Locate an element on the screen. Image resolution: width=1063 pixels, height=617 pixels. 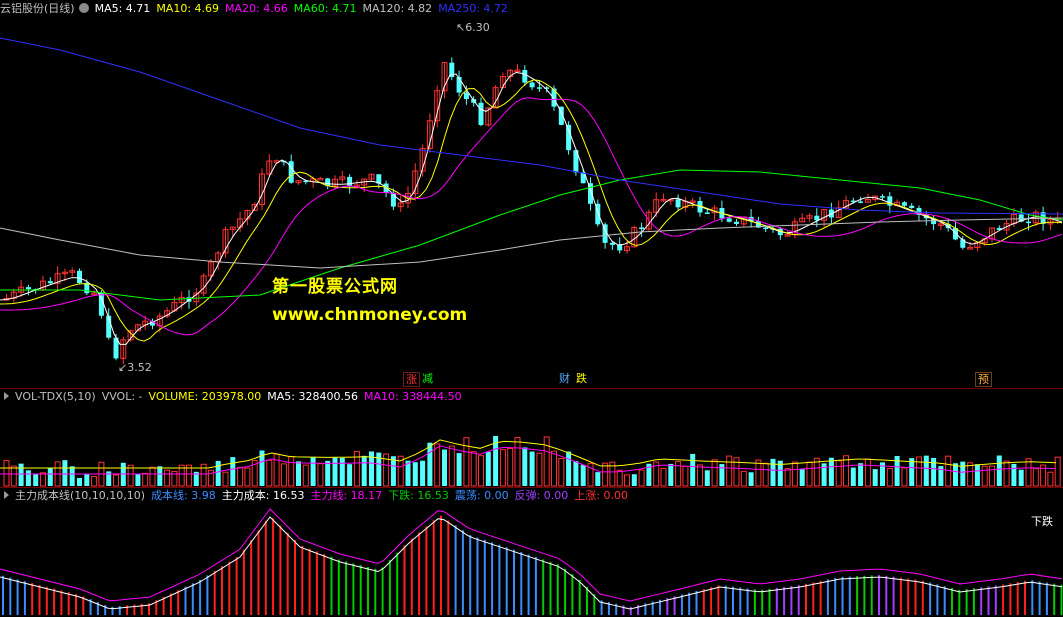
ma120-label: MA120: 4.82 is located at coordinates (397, 8).